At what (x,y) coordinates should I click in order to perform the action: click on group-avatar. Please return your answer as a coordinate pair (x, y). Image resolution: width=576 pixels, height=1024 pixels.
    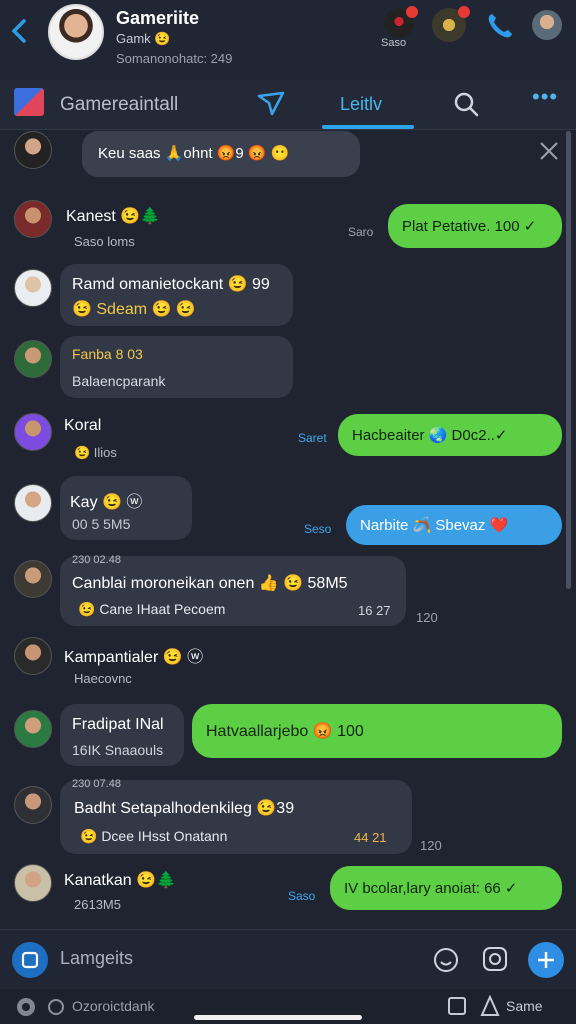
    Looking at the image, I should click on (451, 24).